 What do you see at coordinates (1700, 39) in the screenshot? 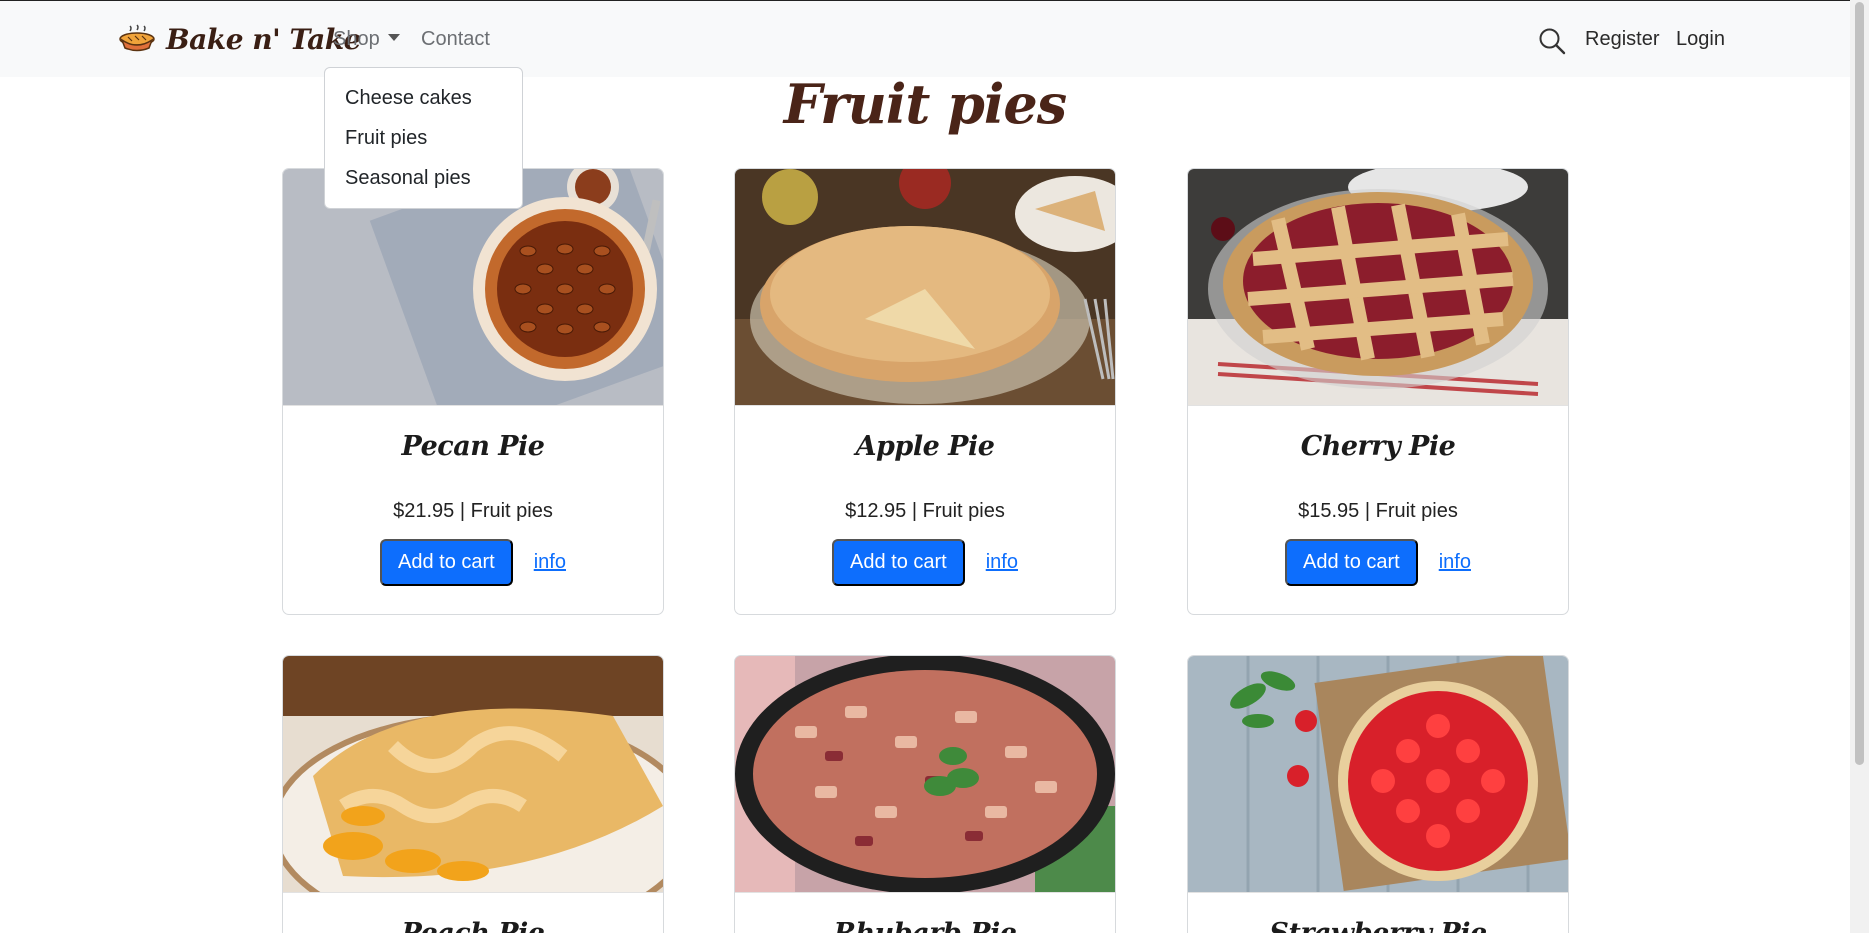
I see `nav-login-link: Login` at bounding box center [1700, 39].